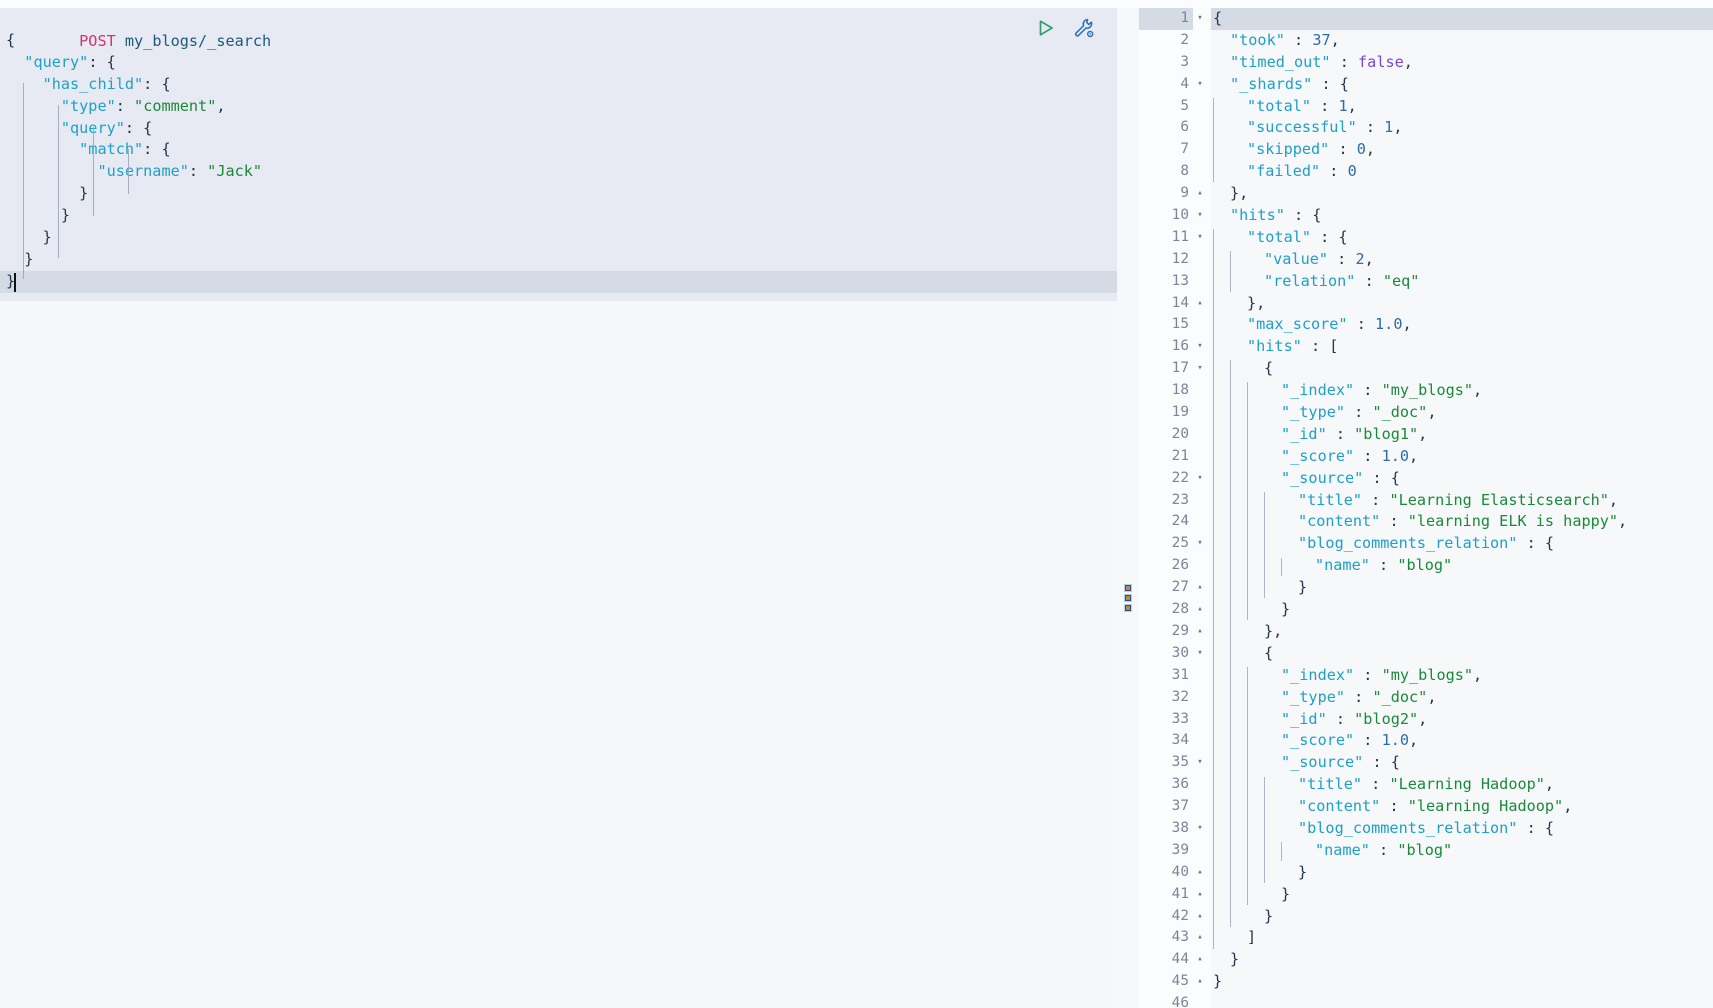 This screenshot has width=1713, height=1008. What do you see at coordinates (558, 172) in the screenshot?
I see `request-body-line: "username": "Jack"` at bounding box center [558, 172].